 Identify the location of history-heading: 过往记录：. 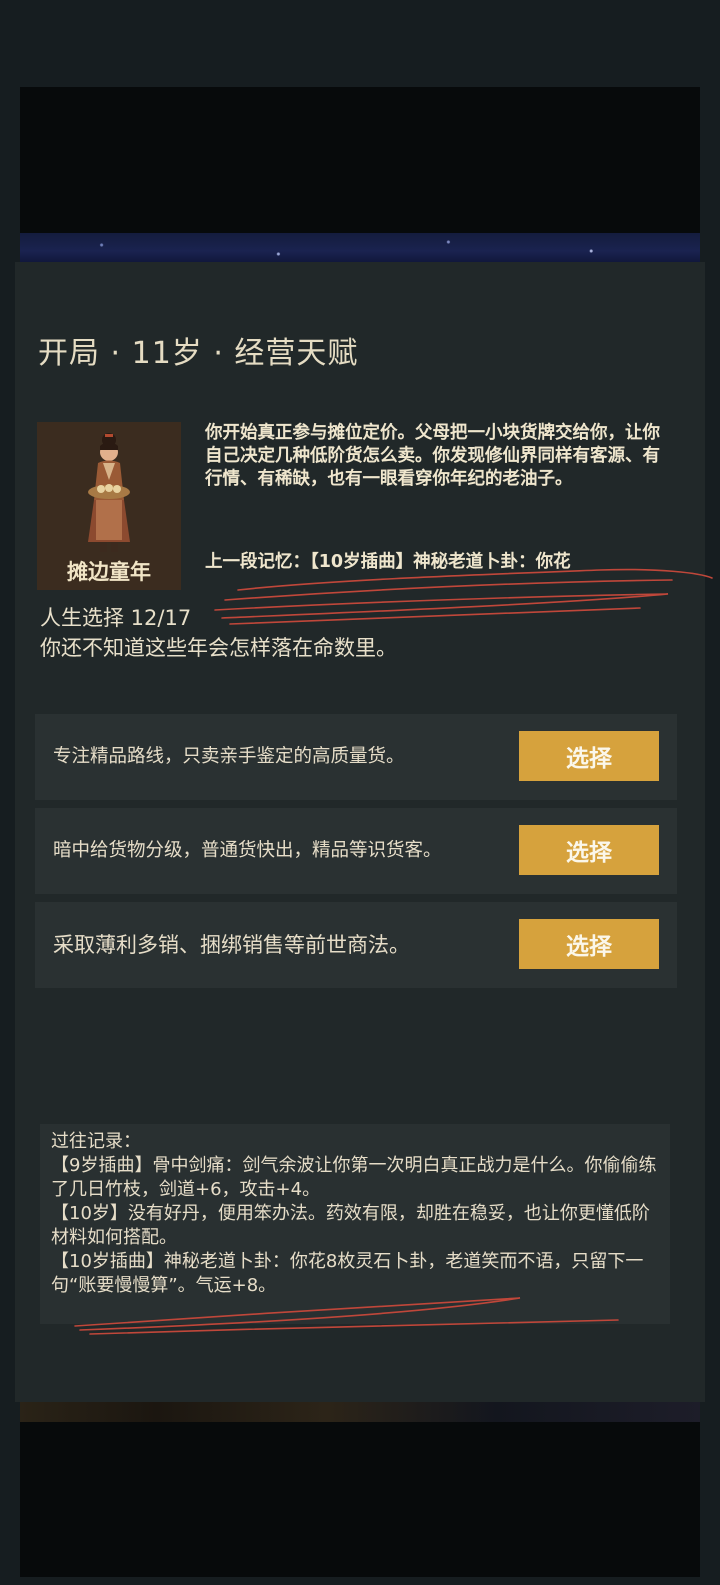
(96, 1141).